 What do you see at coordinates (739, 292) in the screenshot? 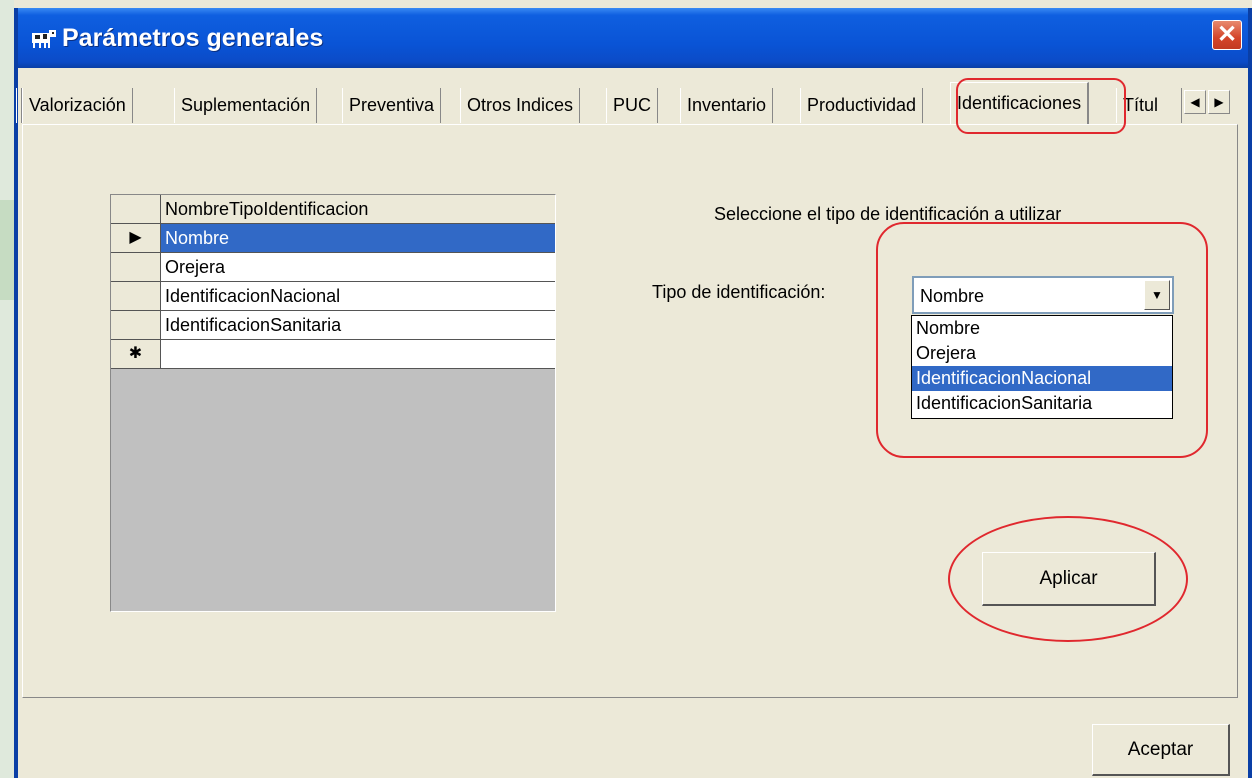
I see `identification-type-label: Tipo de identificación:` at bounding box center [739, 292].